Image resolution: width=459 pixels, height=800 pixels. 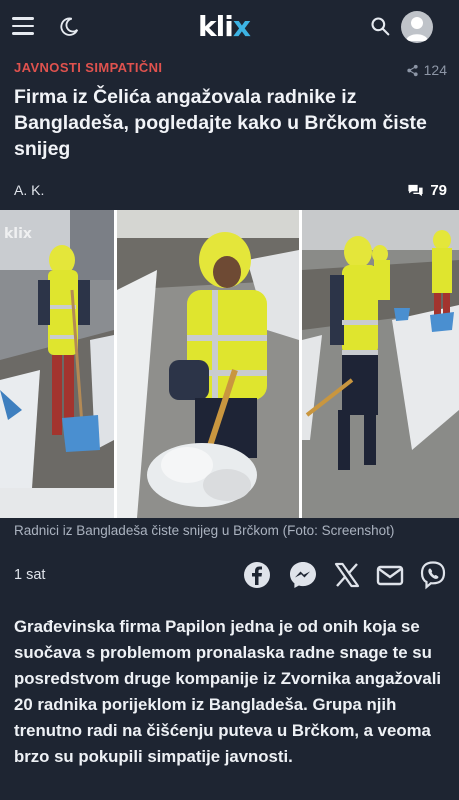 What do you see at coordinates (303, 575) in the screenshot?
I see `messenger-icon` at bounding box center [303, 575].